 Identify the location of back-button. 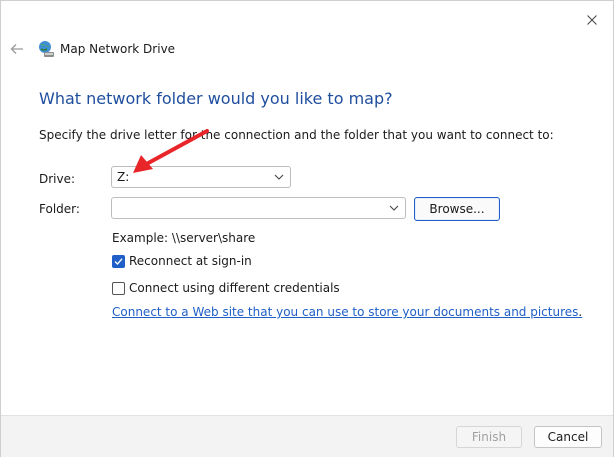
(17, 49).